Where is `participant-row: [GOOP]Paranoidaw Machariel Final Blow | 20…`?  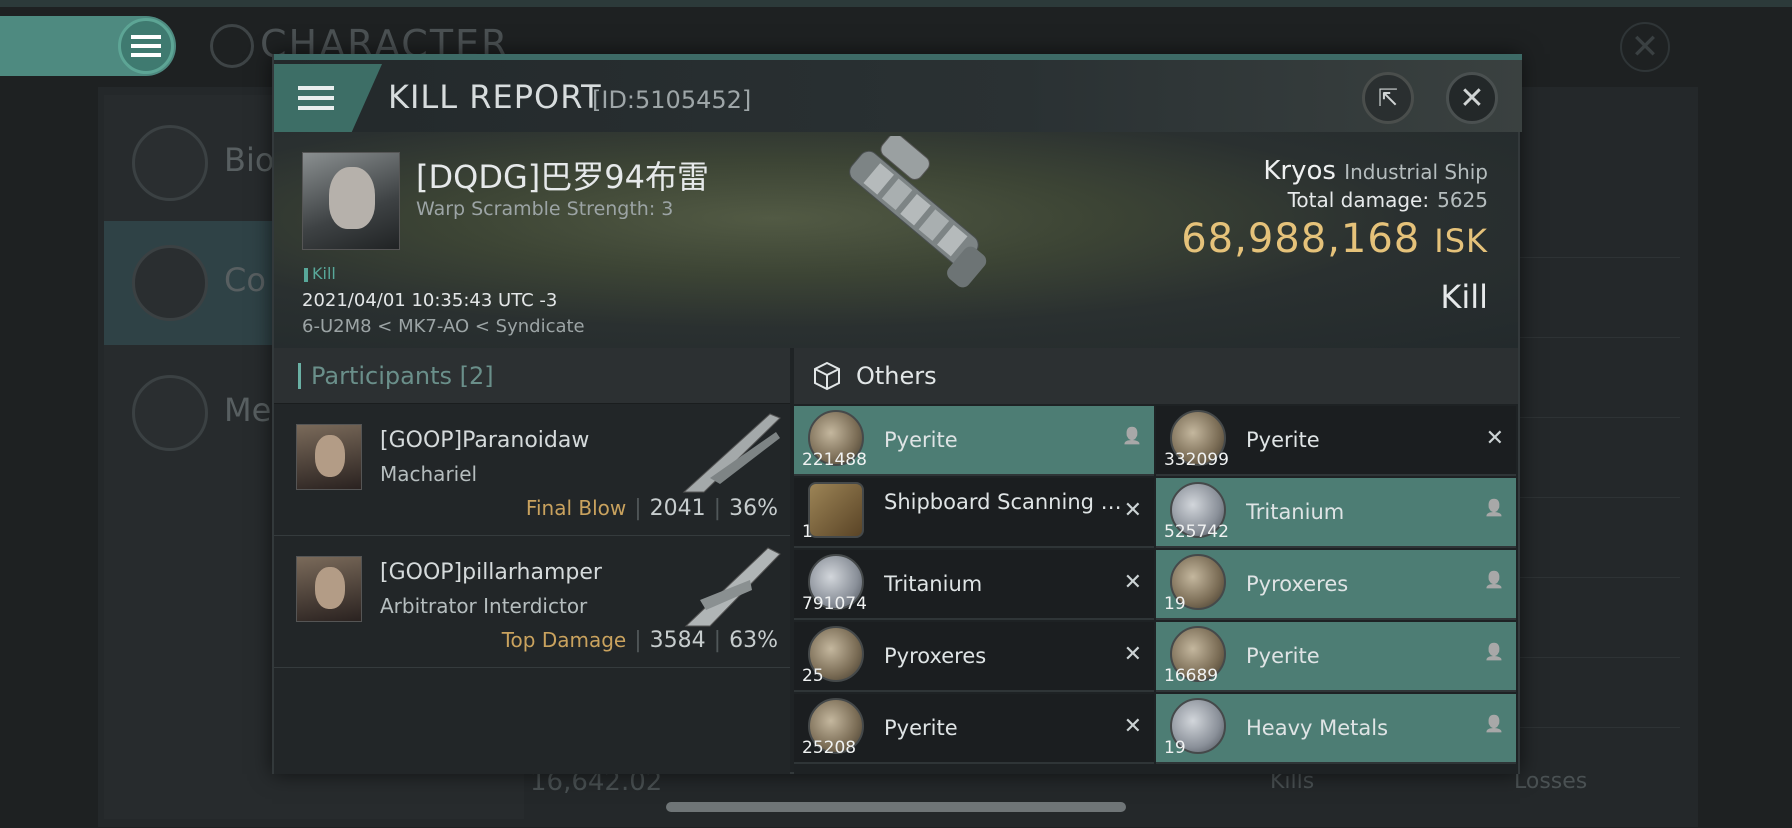
participant-row: [GOOP]Paranoidaw Machariel Final Blow | 20… is located at coordinates (532, 470).